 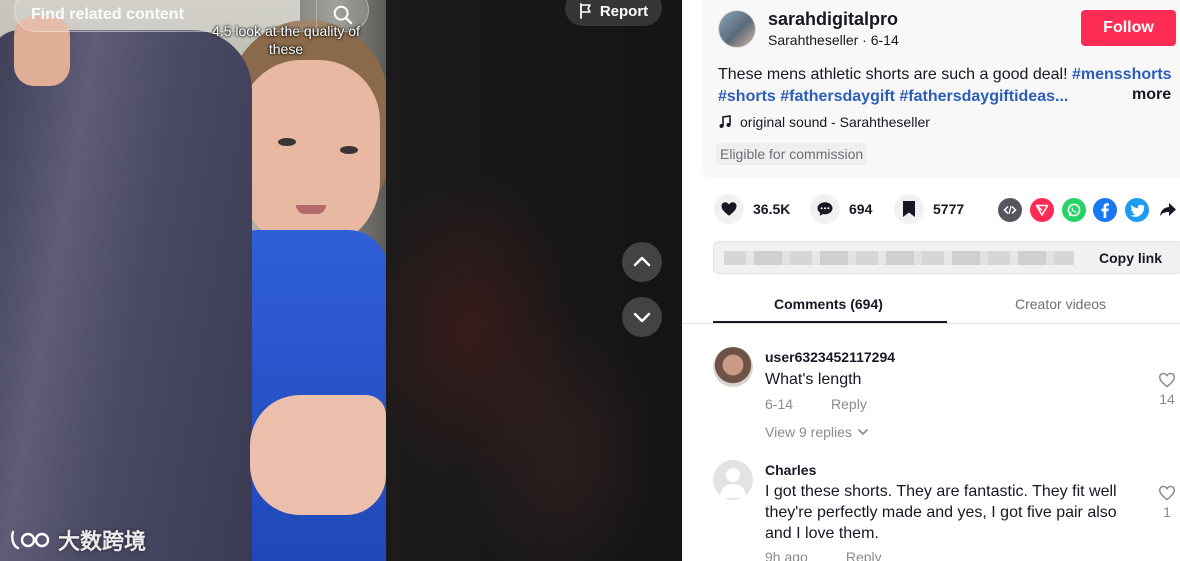 I want to click on commission-badge: Eligible for commission, so click(x=792, y=154).